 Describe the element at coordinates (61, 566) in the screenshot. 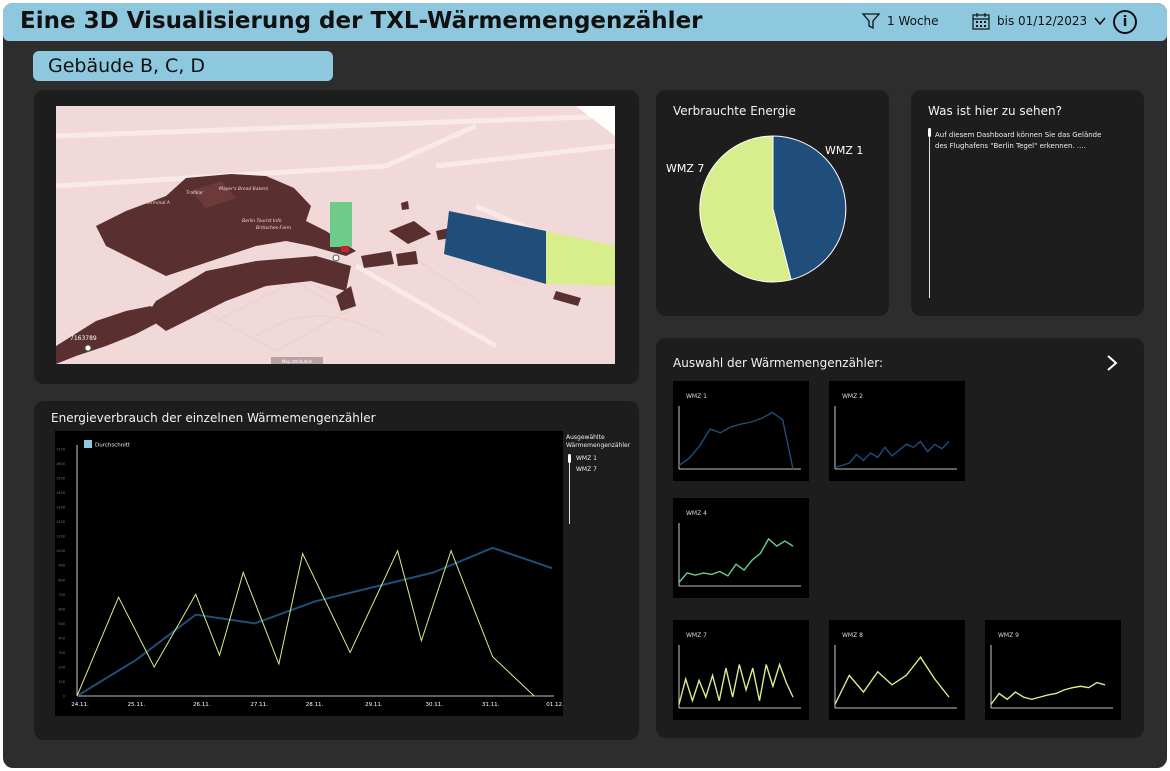

I see `y-tick-label: 900` at that location.